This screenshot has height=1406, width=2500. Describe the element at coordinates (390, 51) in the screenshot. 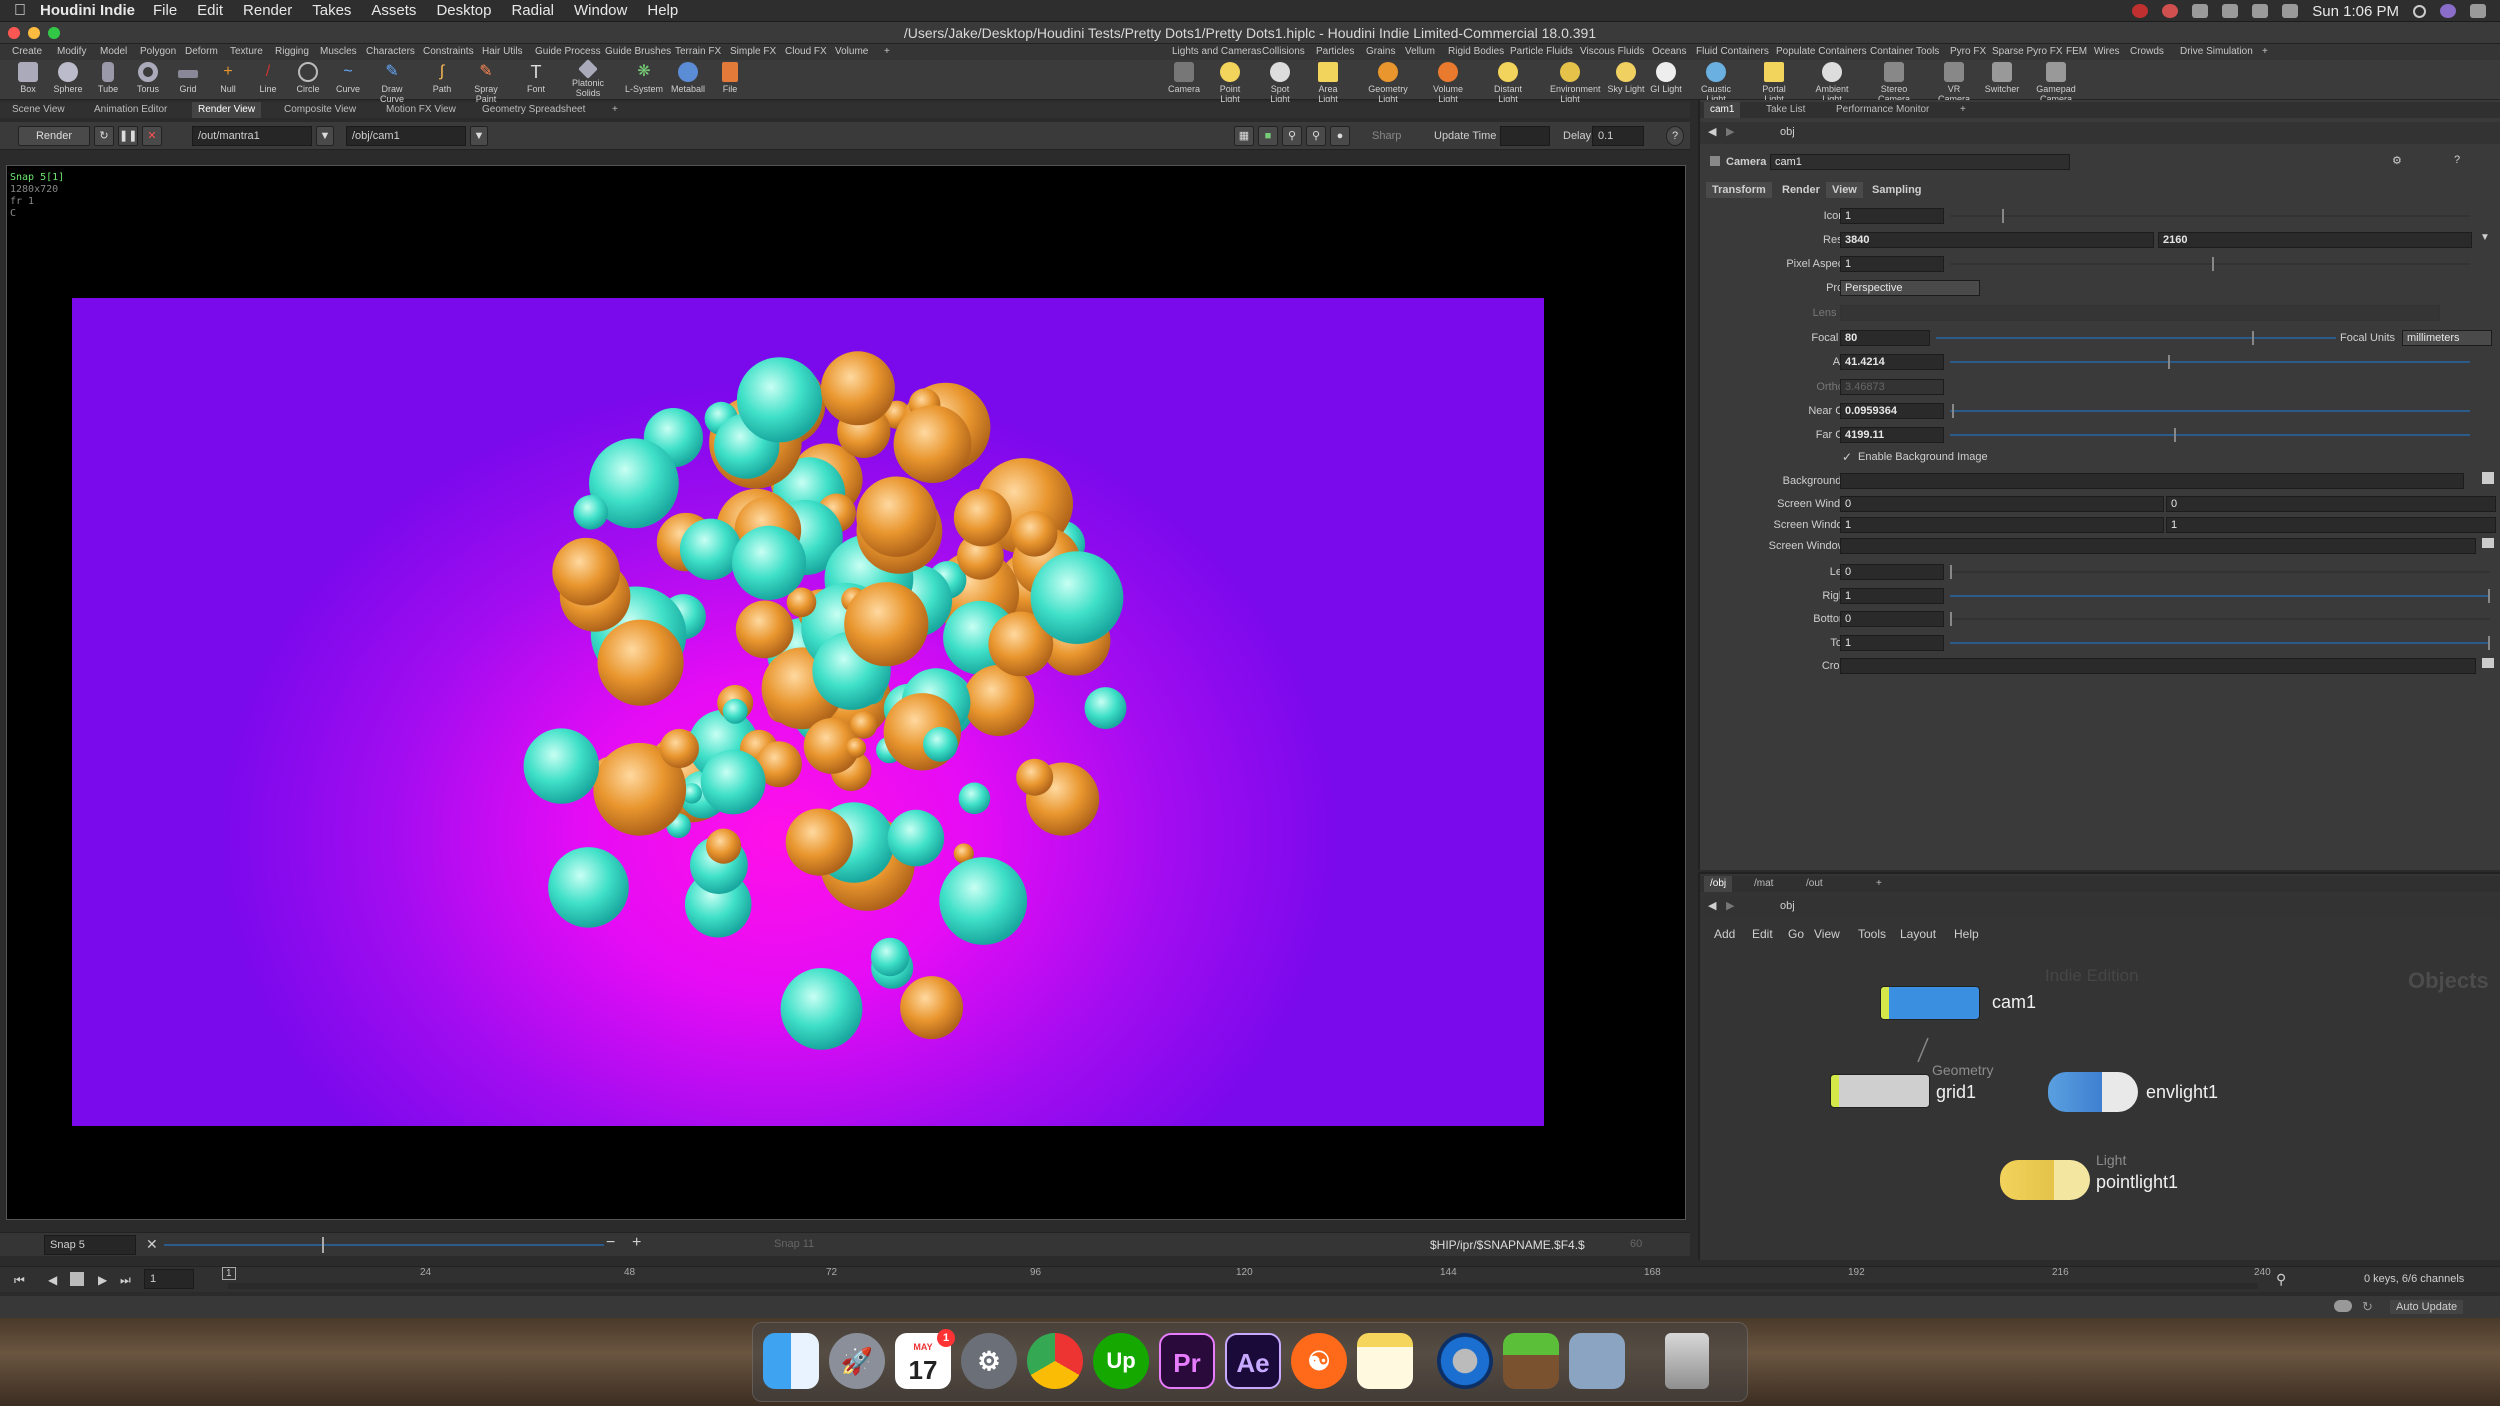

I see `shelf-tab: Characters` at that location.